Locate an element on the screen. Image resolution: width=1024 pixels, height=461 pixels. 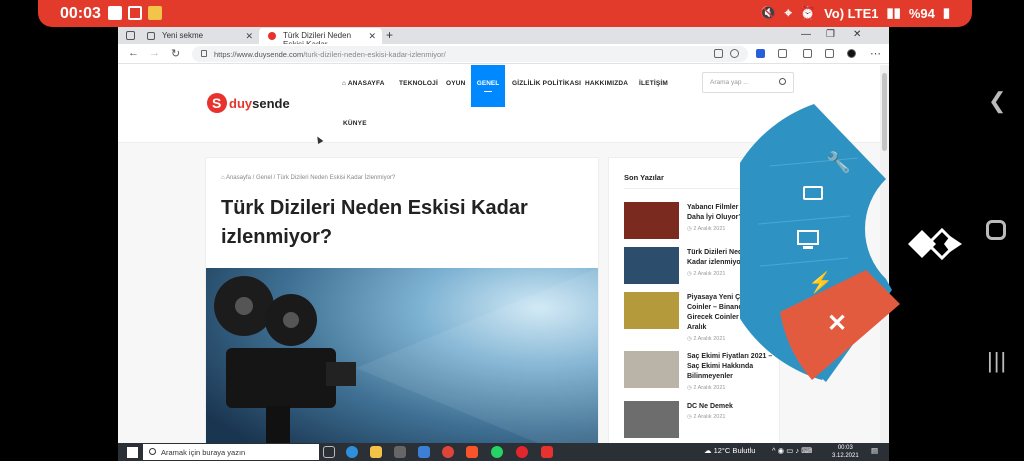
site-favicon-icon is located at coordinates (272, 36).